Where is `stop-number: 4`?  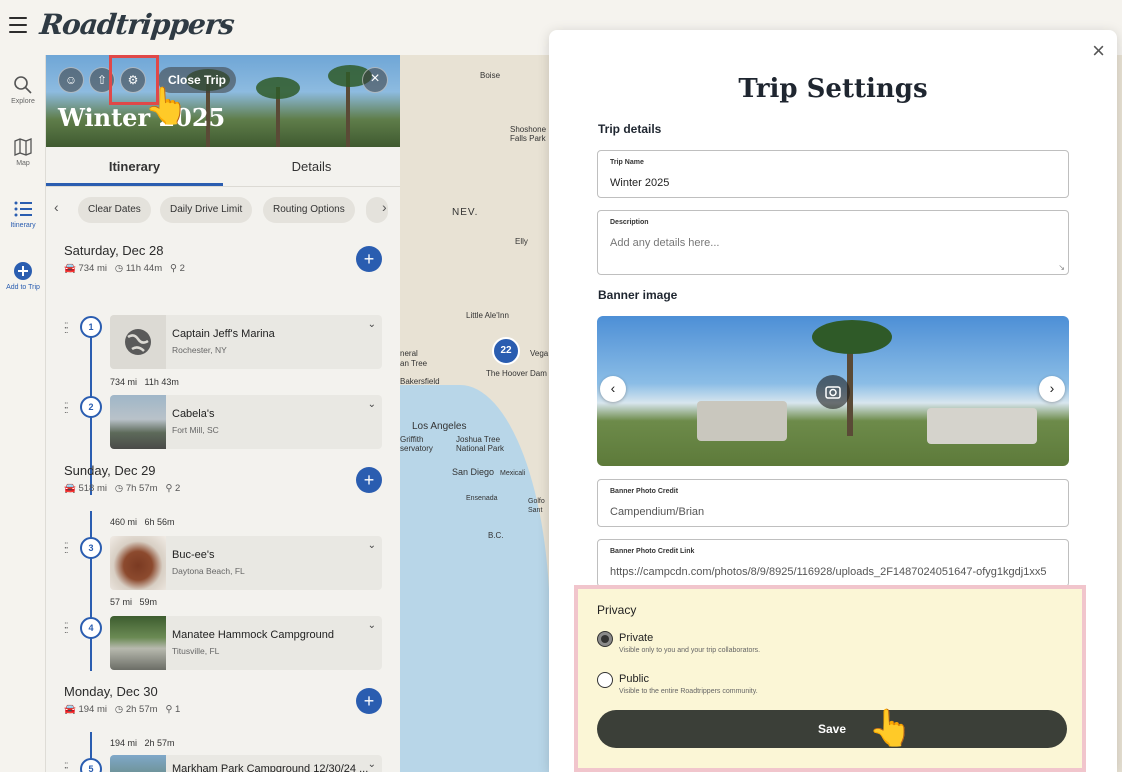 stop-number: 4 is located at coordinates (91, 628).